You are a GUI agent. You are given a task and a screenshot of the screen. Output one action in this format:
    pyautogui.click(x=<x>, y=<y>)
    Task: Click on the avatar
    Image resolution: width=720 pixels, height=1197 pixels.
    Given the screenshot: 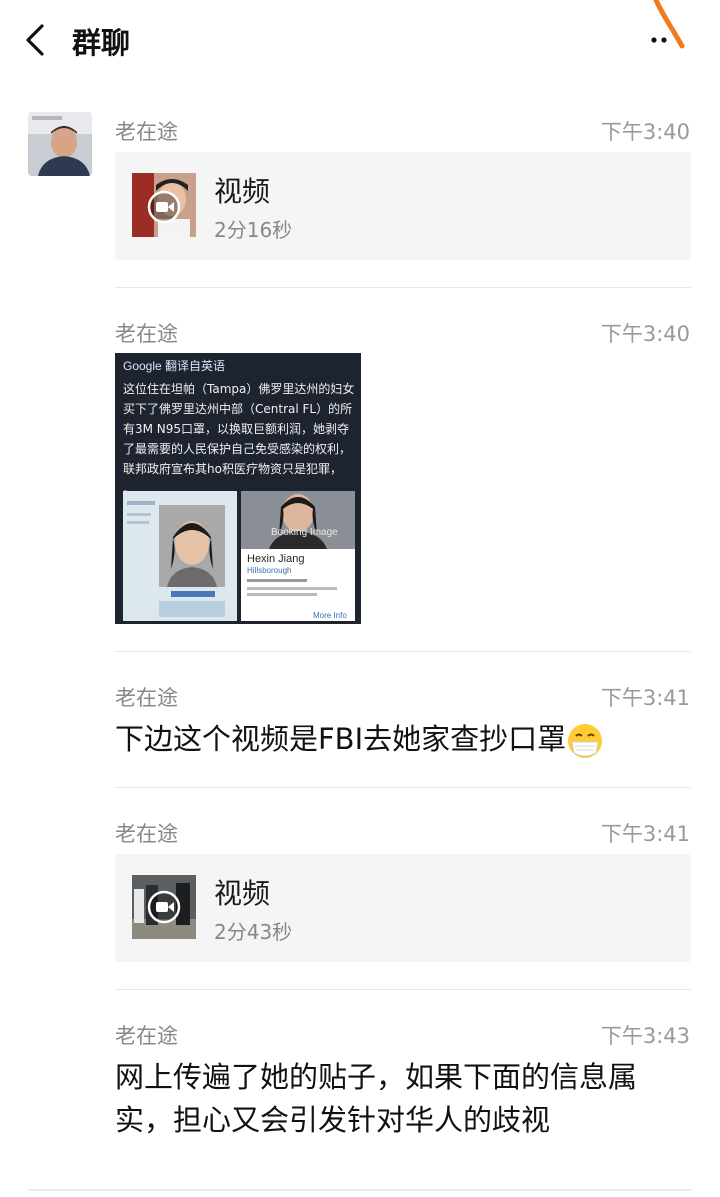 What is the action you would take?
    pyautogui.click(x=60, y=144)
    